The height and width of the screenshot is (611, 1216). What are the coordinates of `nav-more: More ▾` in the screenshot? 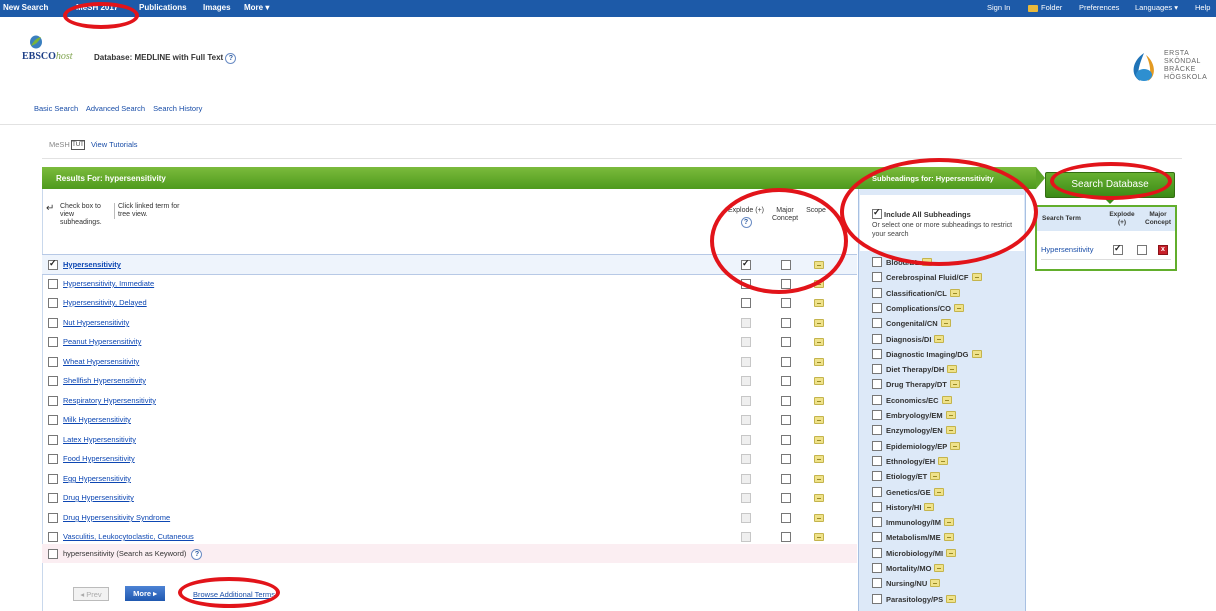 It's located at (256, 7).